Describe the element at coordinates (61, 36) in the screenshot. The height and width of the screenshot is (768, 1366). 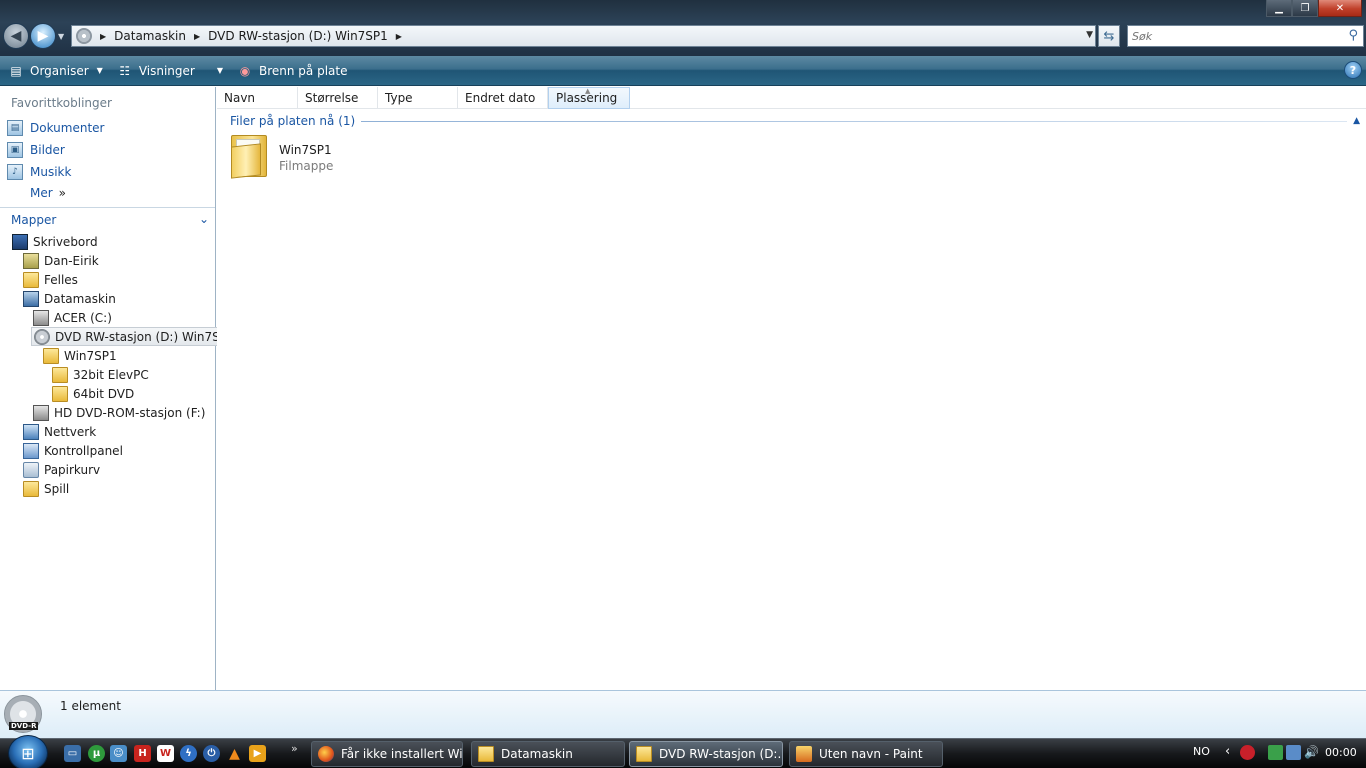
I see `recent-pages-dropdown: ▼` at that location.